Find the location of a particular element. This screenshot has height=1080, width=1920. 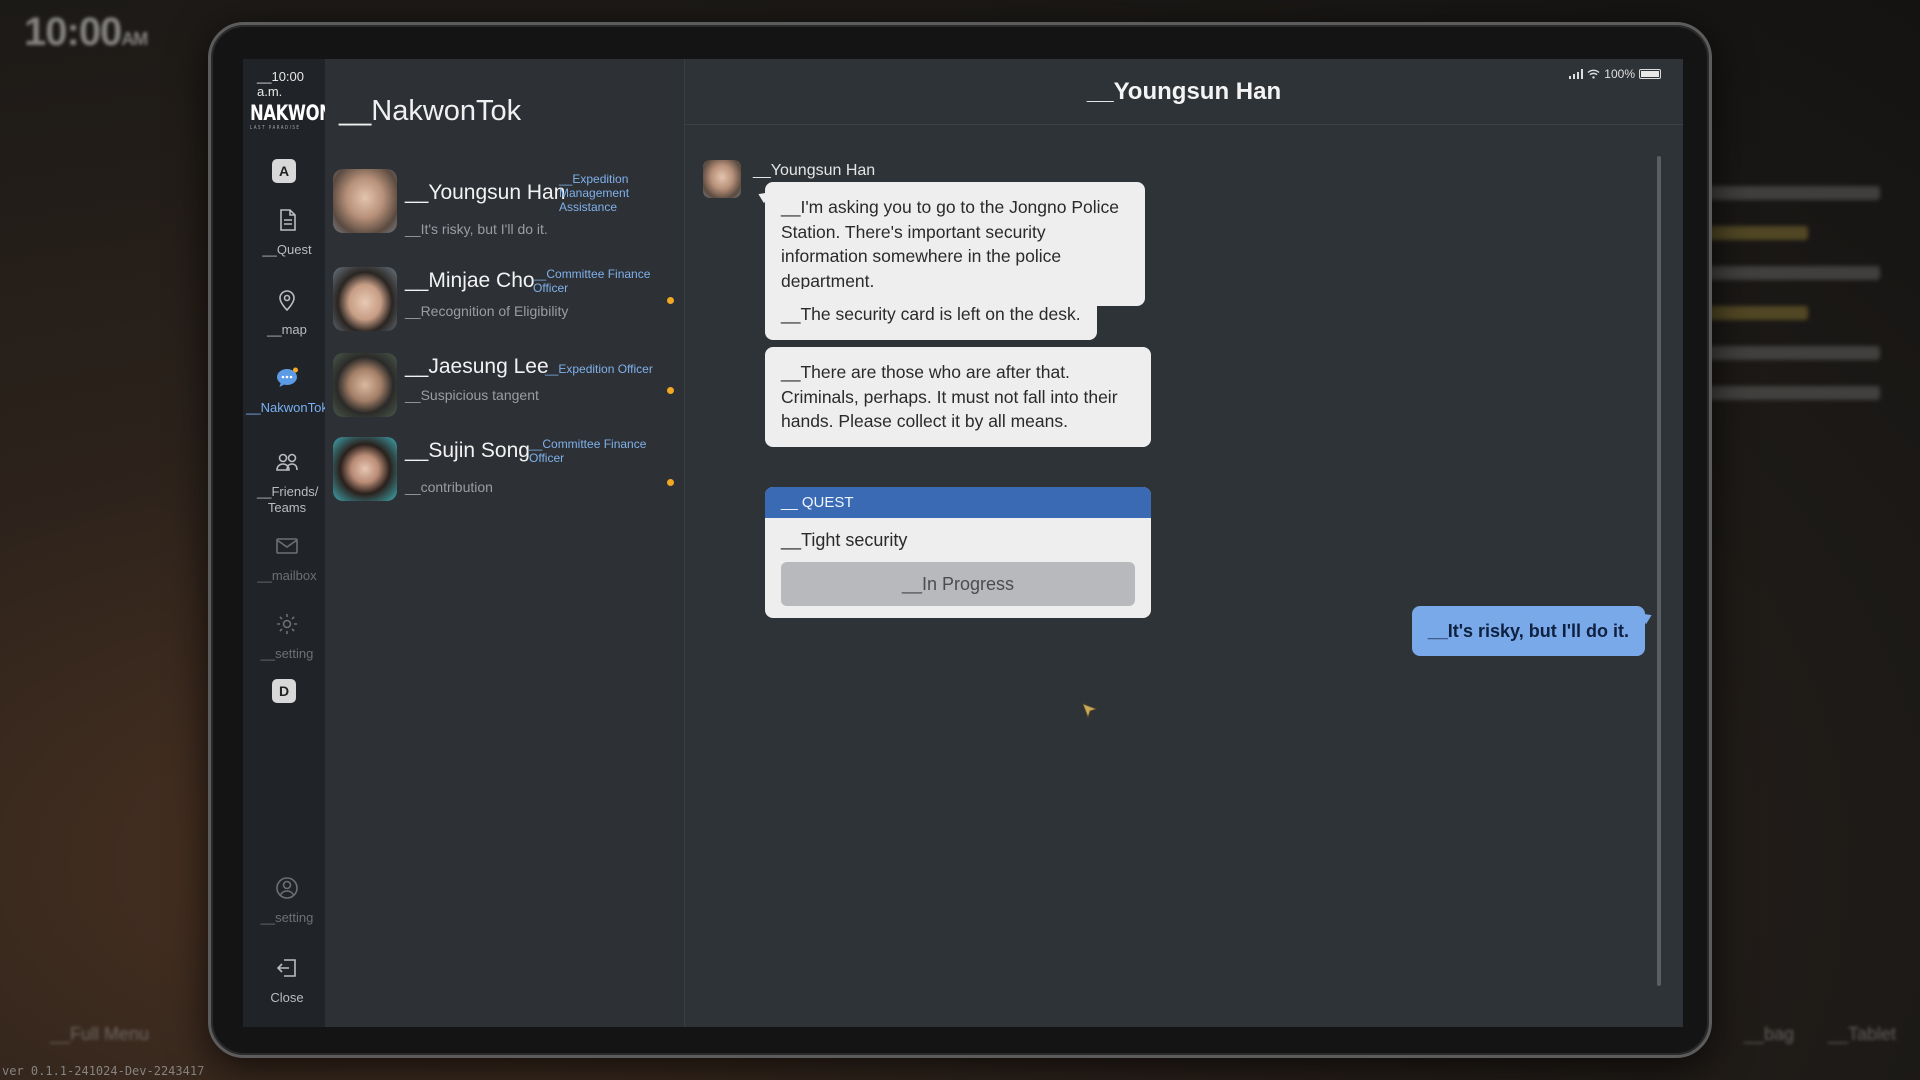

quest-status-button: __In Progress is located at coordinates (958, 584).